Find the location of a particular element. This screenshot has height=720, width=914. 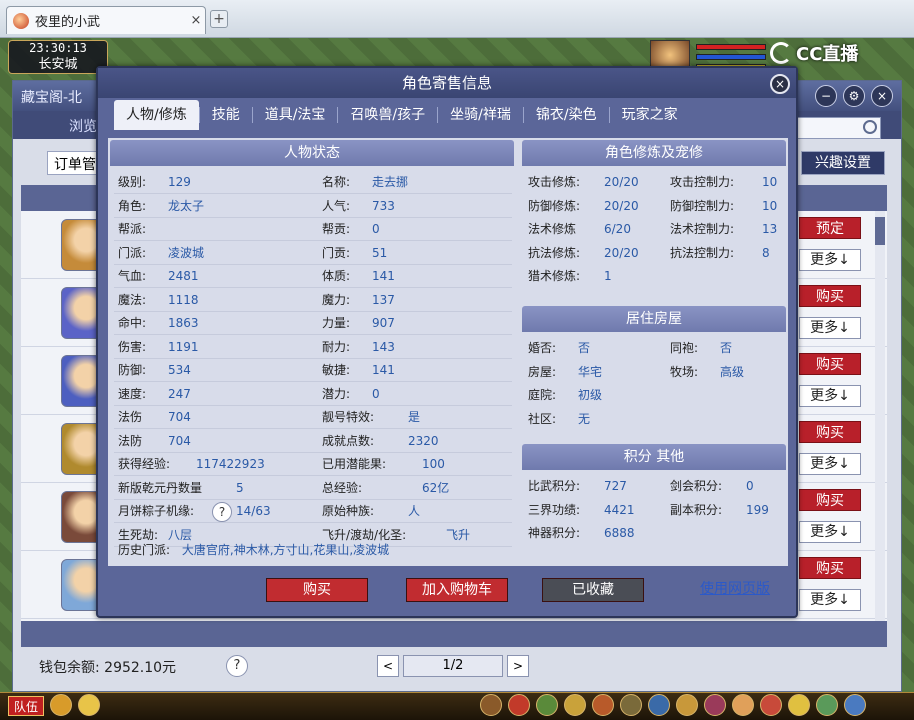

attribute-value: 62亿 is located at coordinates (436, 487).